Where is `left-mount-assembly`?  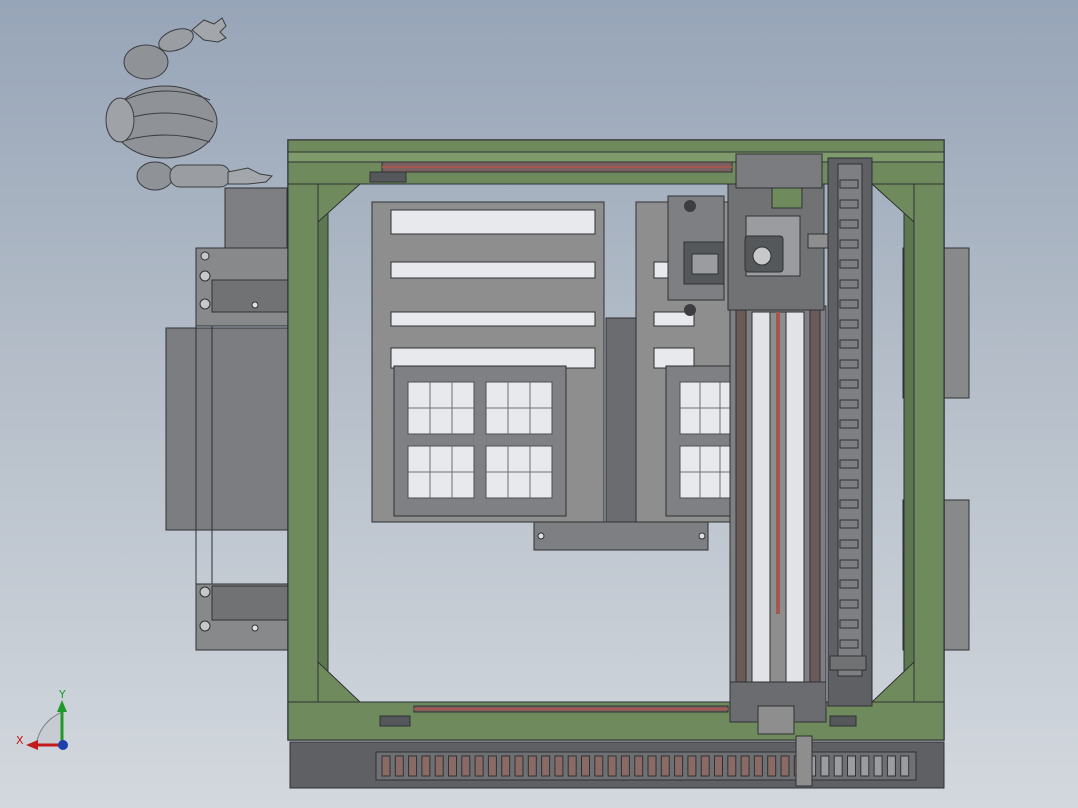
left-mount-assembly is located at coordinates (227, 419).